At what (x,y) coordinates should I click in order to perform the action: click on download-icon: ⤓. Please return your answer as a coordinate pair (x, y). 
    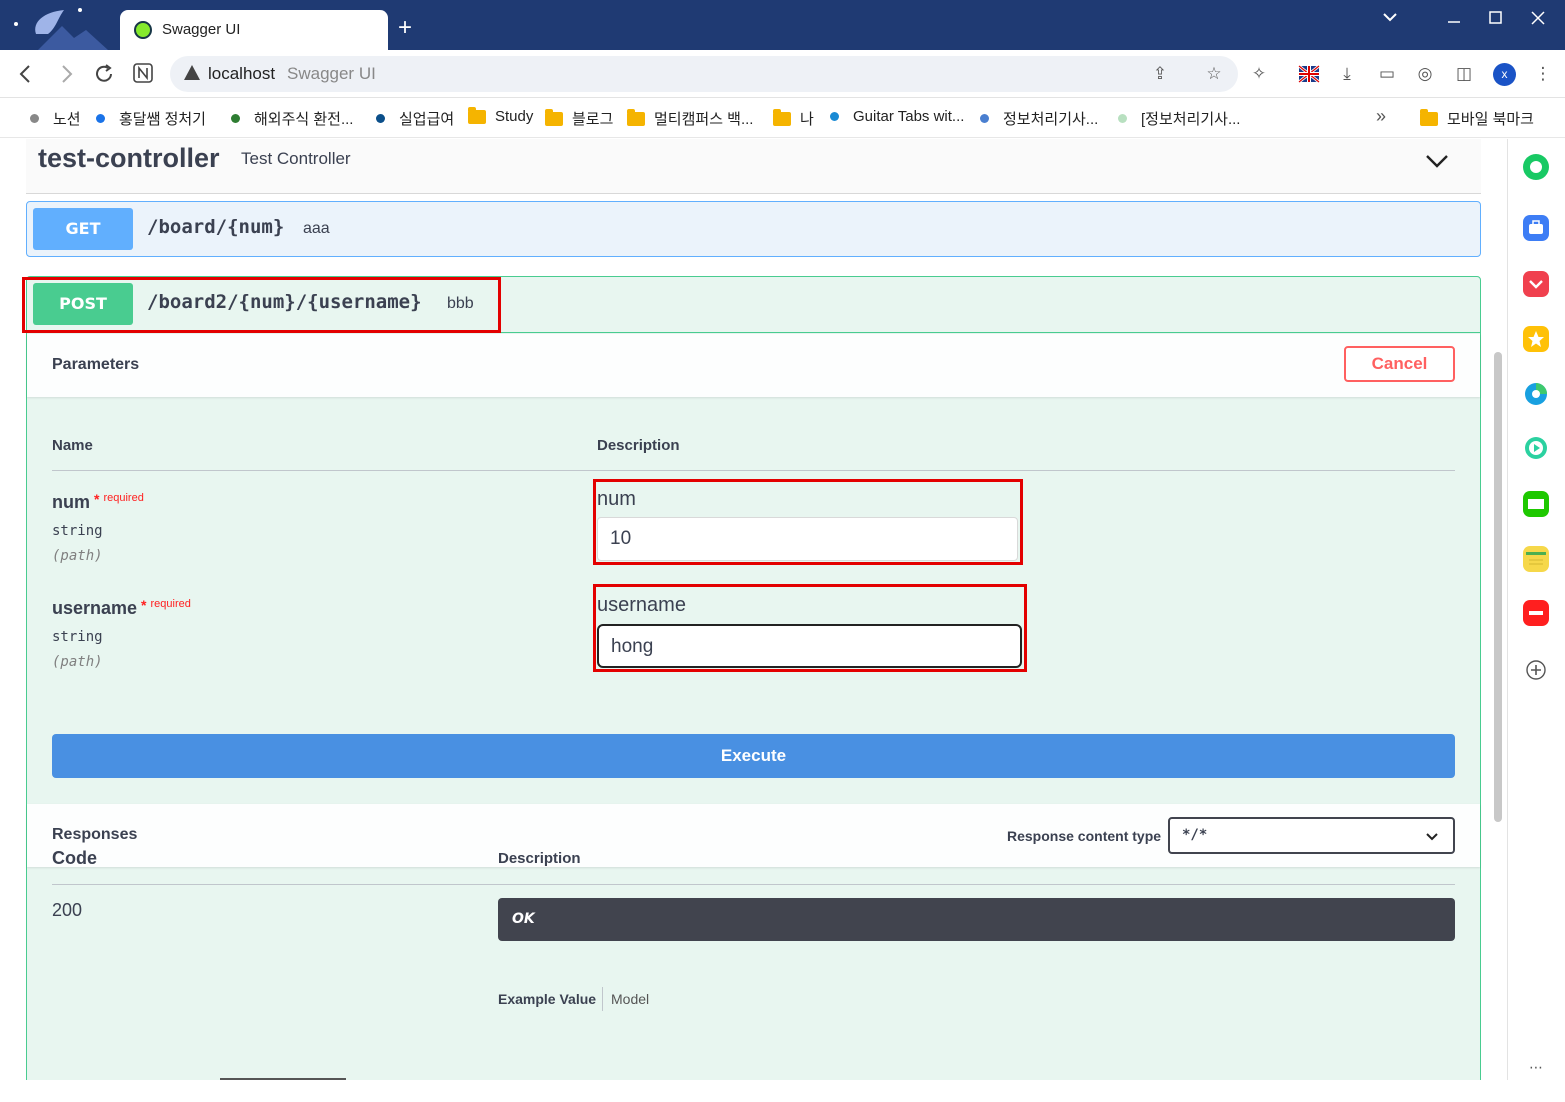
    Looking at the image, I should click on (1347, 74).